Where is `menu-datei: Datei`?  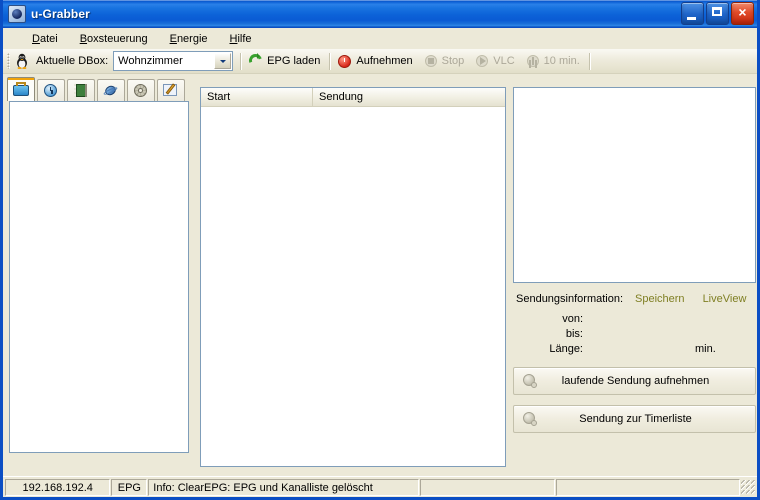
menu-datei: Datei is located at coordinates (45, 39).